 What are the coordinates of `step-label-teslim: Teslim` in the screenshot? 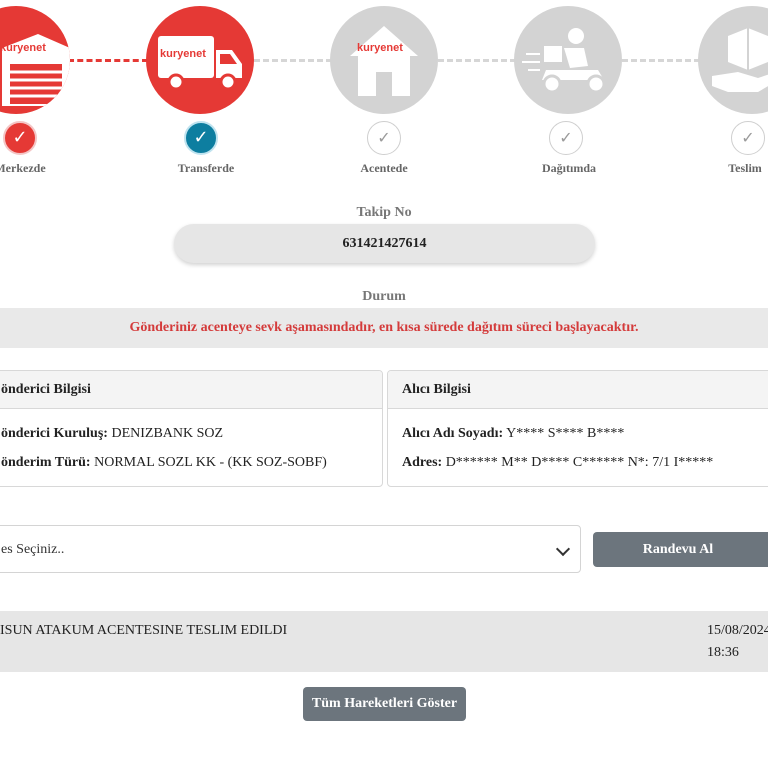 It's located at (745, 168).